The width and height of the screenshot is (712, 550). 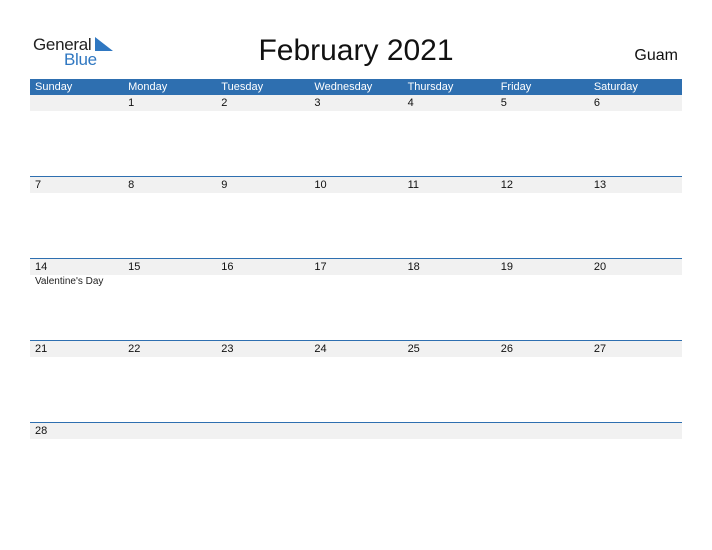 What do you see at coordinates (413, 267) in the screenshot?
I see `day-number: 18` at bounding box center [413, 267].